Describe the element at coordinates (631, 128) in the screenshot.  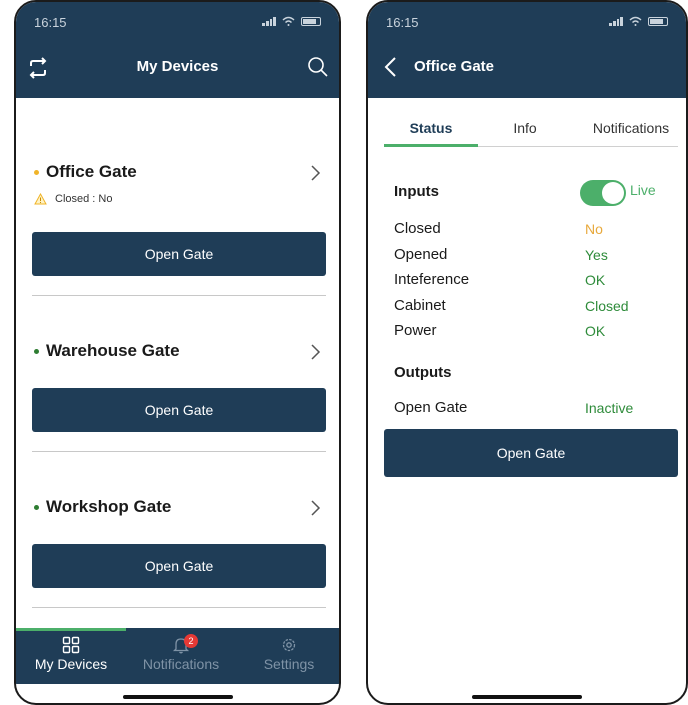
I see `tab-notifications: Notifications` at that location.